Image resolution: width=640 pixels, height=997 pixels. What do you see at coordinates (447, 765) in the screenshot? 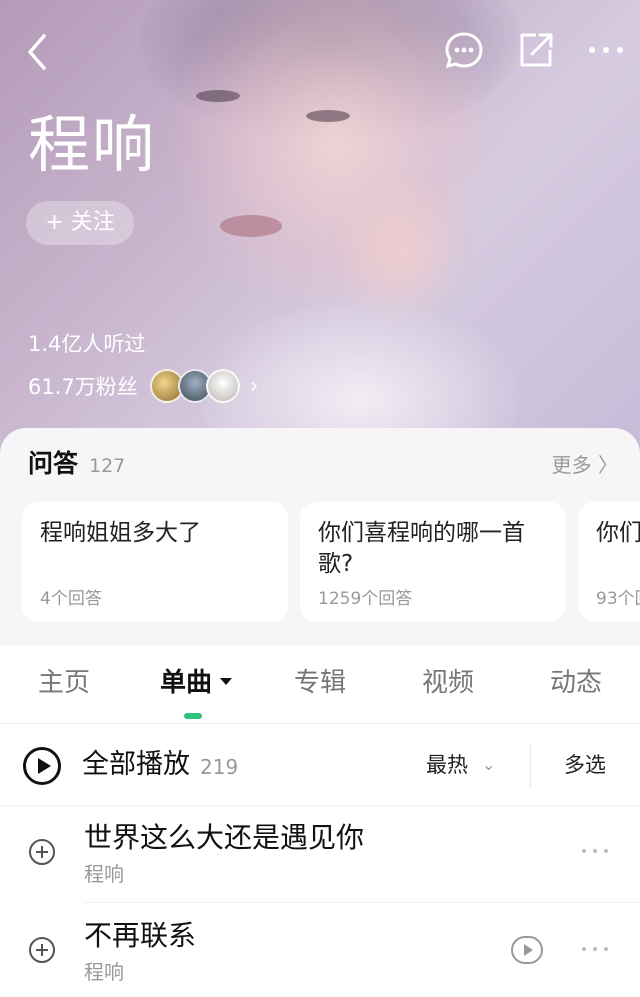
I see `sort-button: 最热` at bounding box center [447, 765].